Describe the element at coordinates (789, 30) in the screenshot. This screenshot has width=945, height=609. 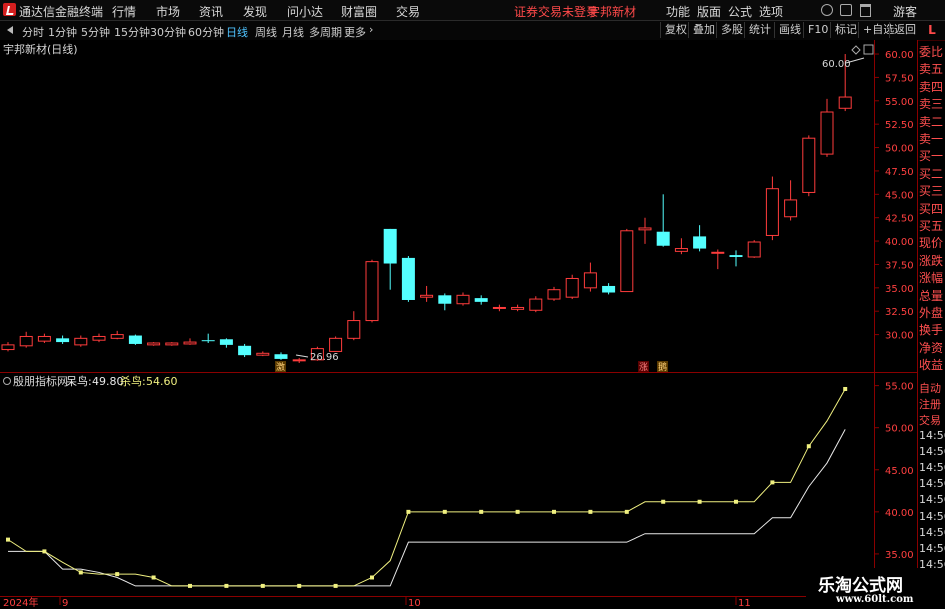
I see `tool-button-4: 画线` at that location.